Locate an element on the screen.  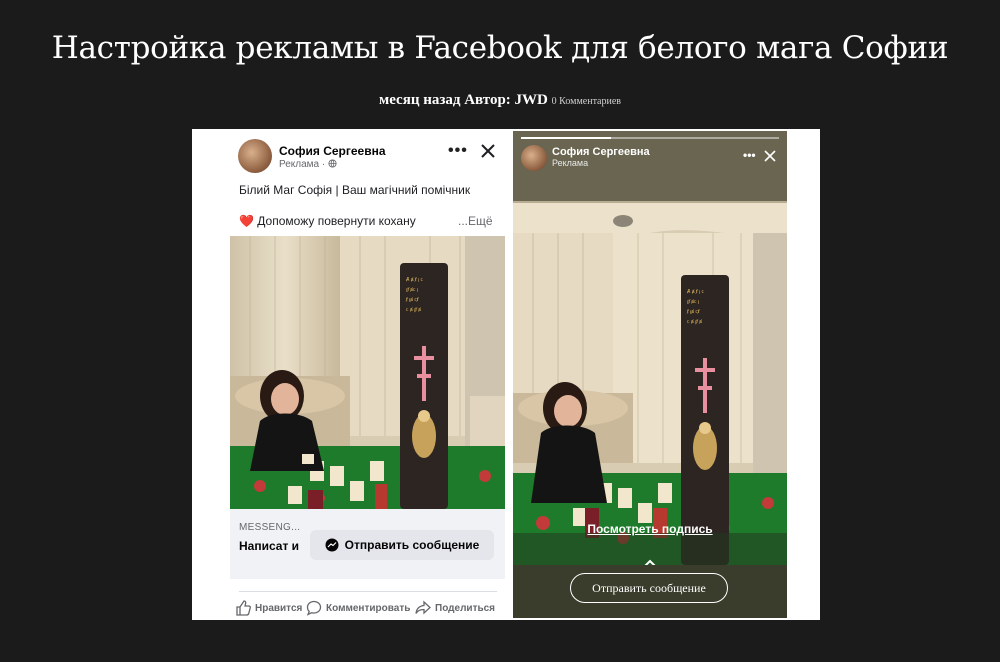
divider is located at coordinates (368, 591).